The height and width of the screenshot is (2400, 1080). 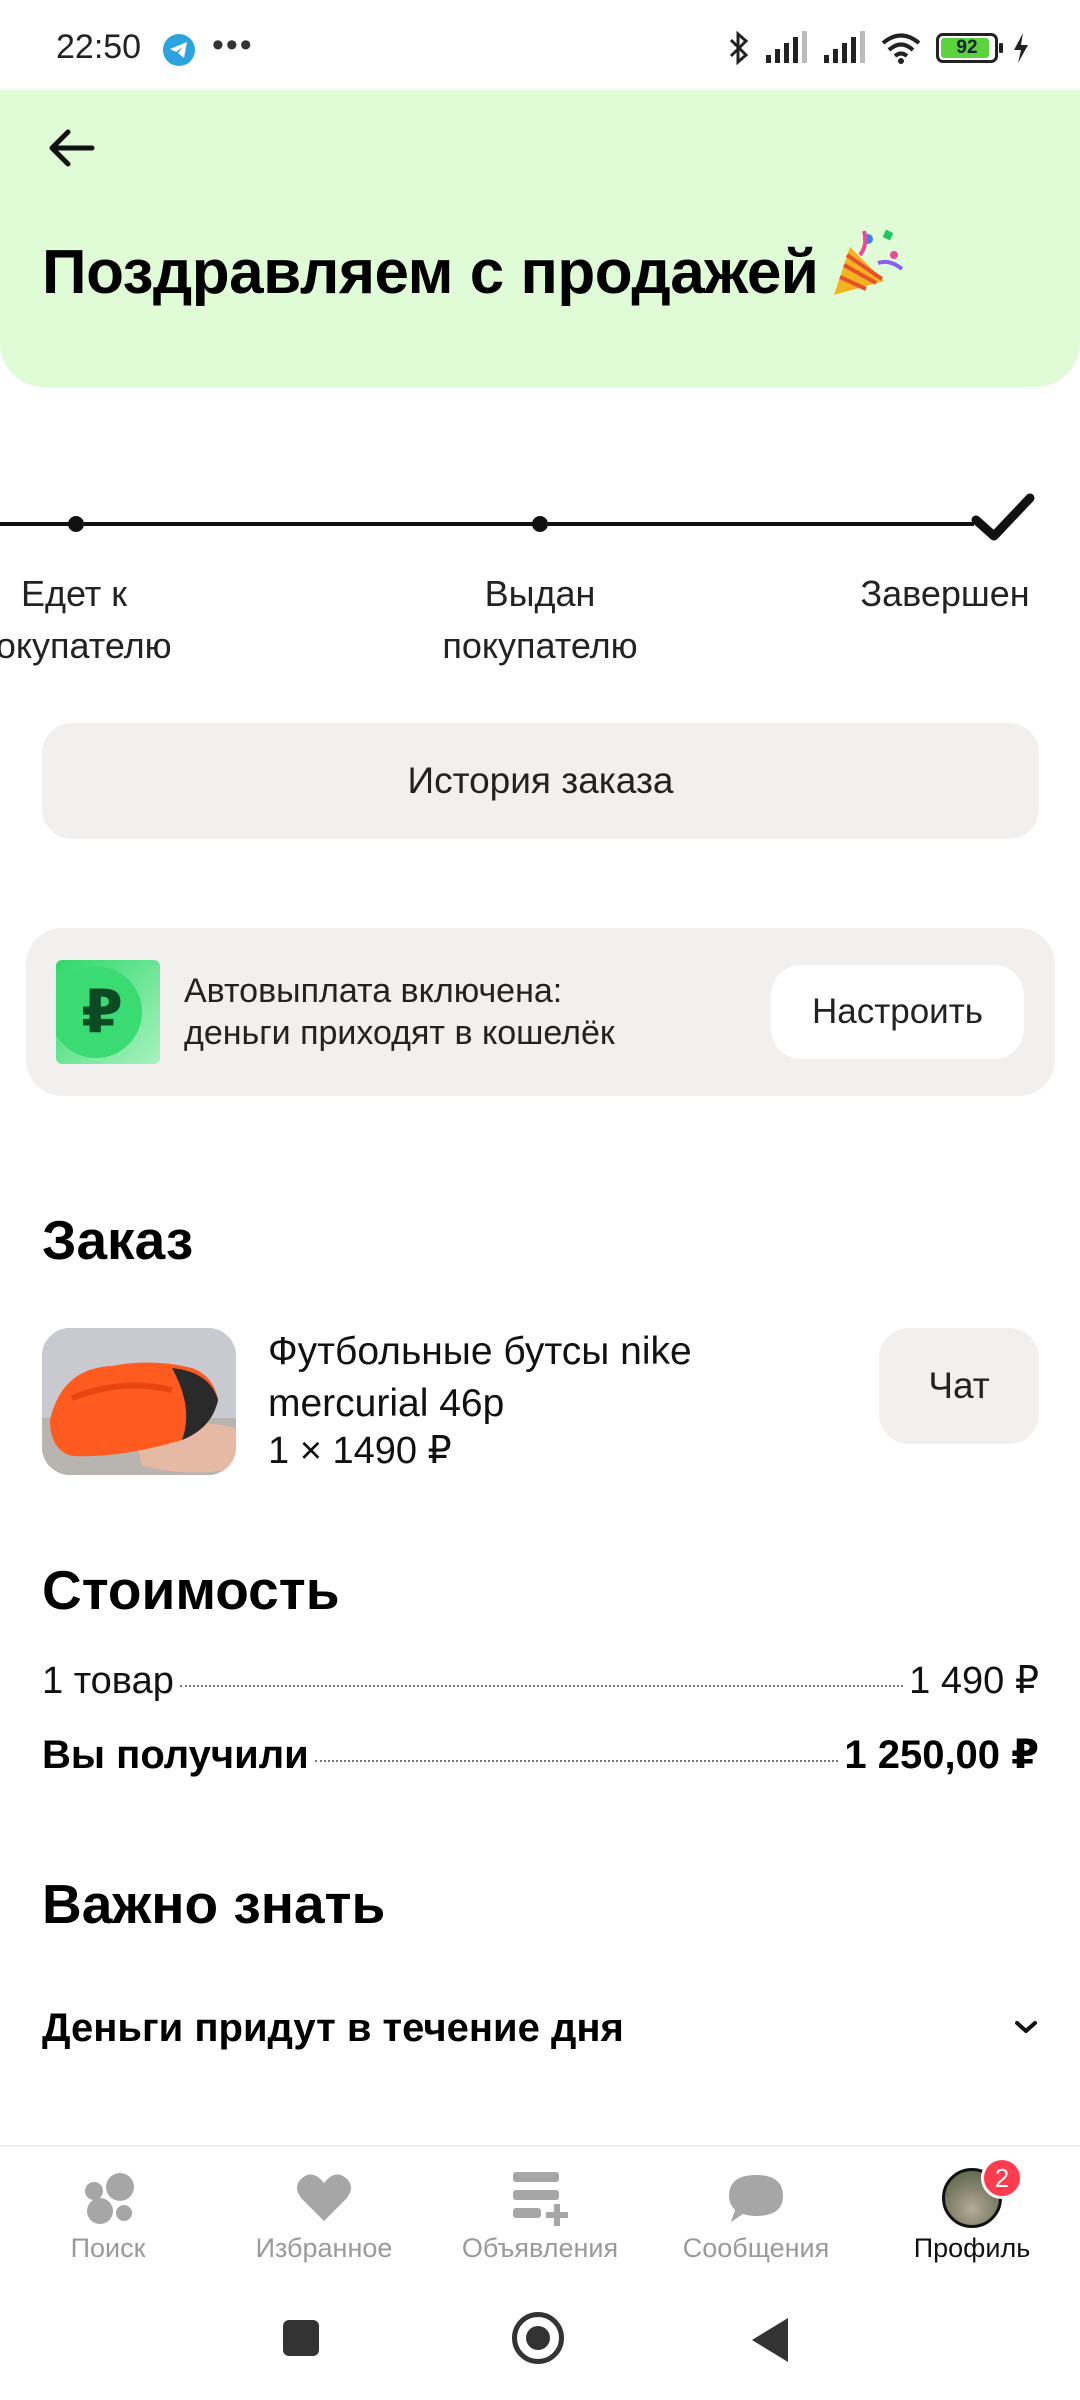 I want to click on step-label-delivered: Выдан покупателю, so click(x=540, y=619).